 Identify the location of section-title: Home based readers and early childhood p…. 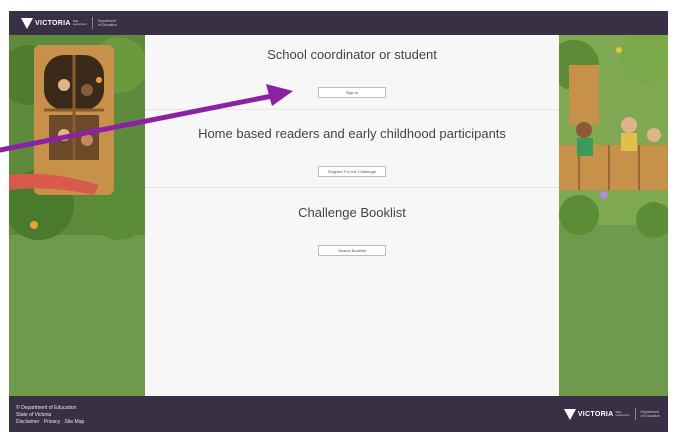
(352, 133).